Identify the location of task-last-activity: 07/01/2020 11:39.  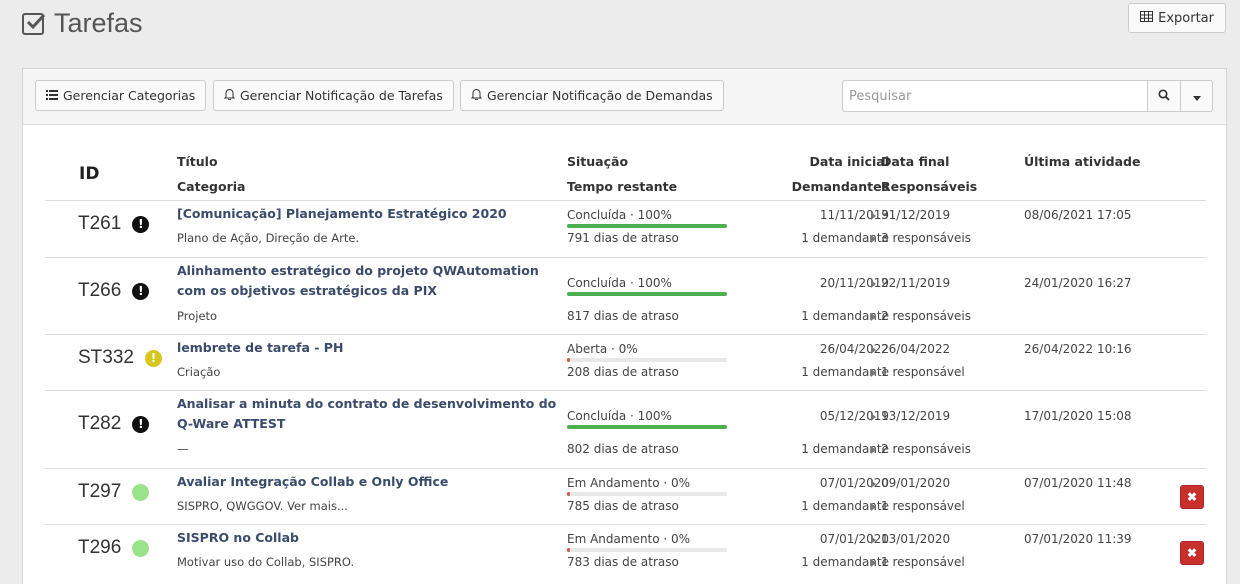
(1078, 539).